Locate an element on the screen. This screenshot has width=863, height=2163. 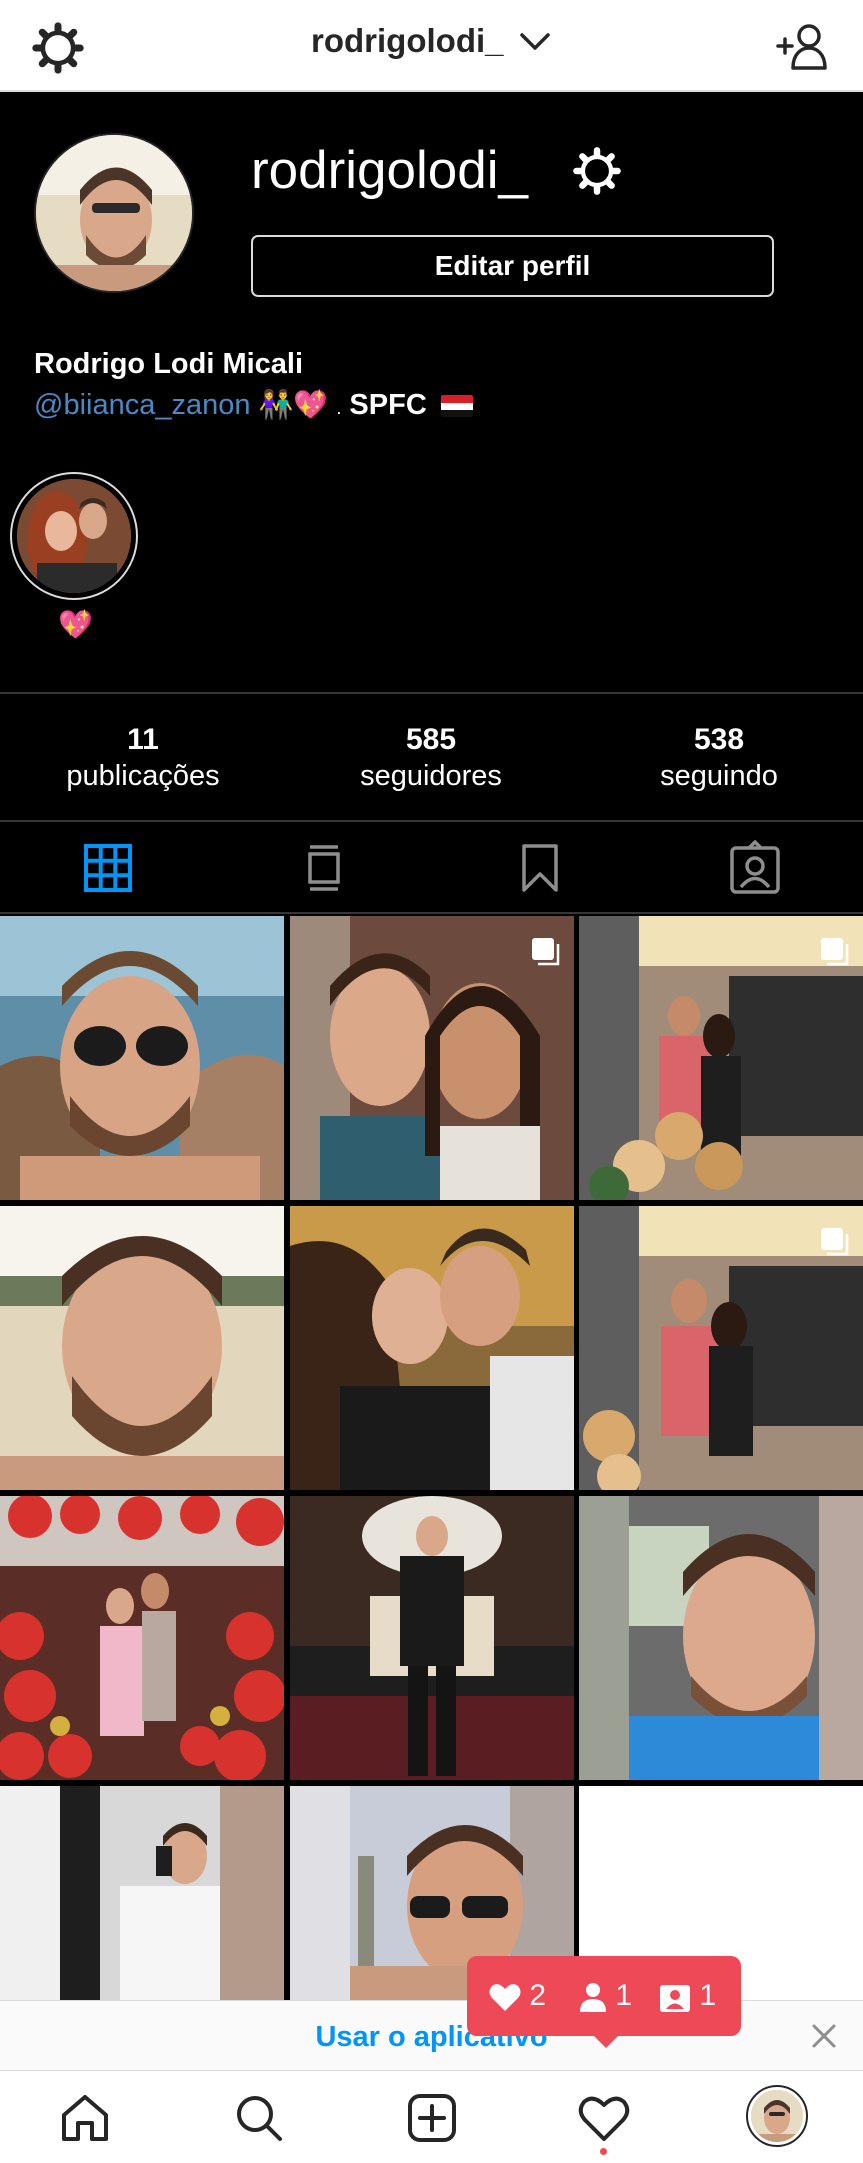
story-highlight is located at coordinates (74, 536).